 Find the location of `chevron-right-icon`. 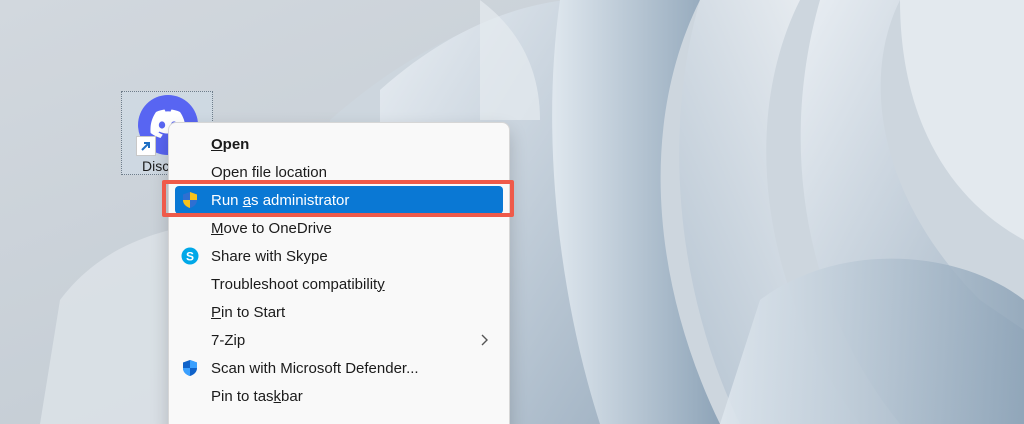

chevron-right-icon is located at coordinates (484, 340).